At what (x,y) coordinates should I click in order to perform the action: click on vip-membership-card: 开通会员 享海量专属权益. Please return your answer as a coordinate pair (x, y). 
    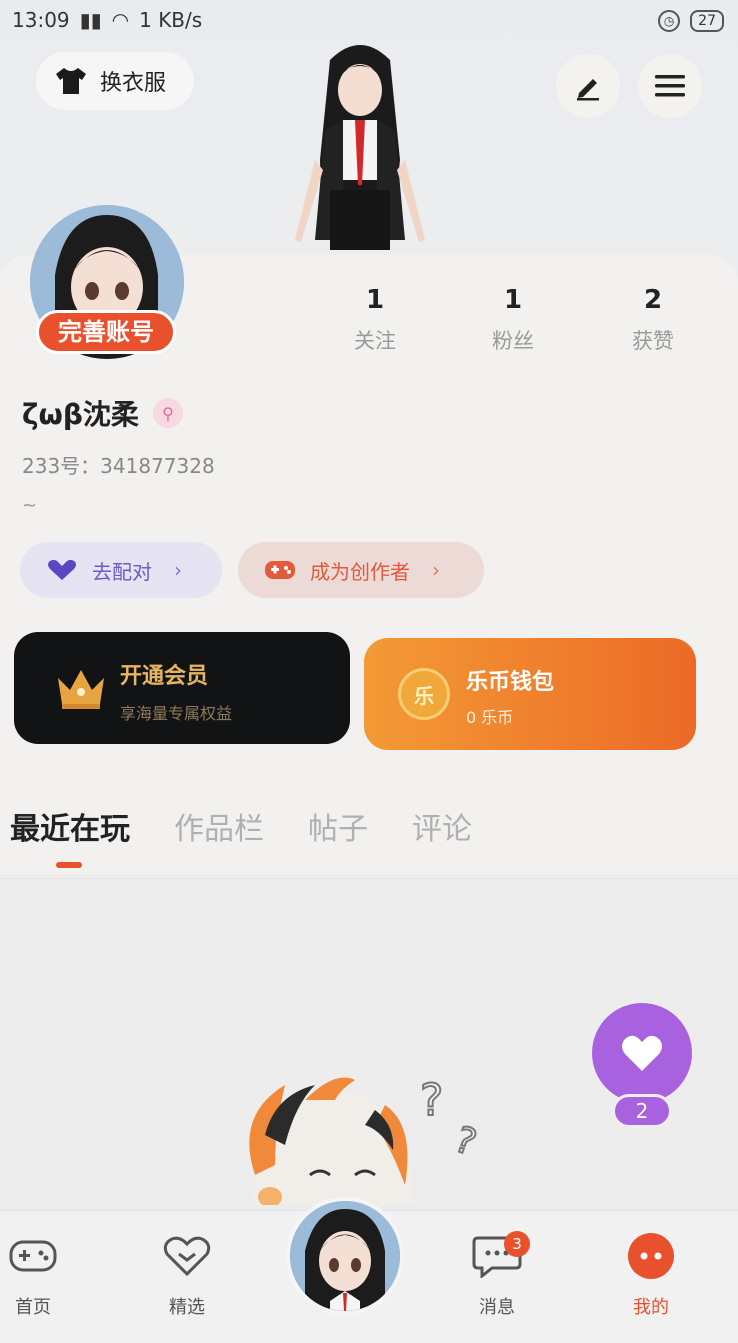
    Looking at the image, I should click on (182, 688).